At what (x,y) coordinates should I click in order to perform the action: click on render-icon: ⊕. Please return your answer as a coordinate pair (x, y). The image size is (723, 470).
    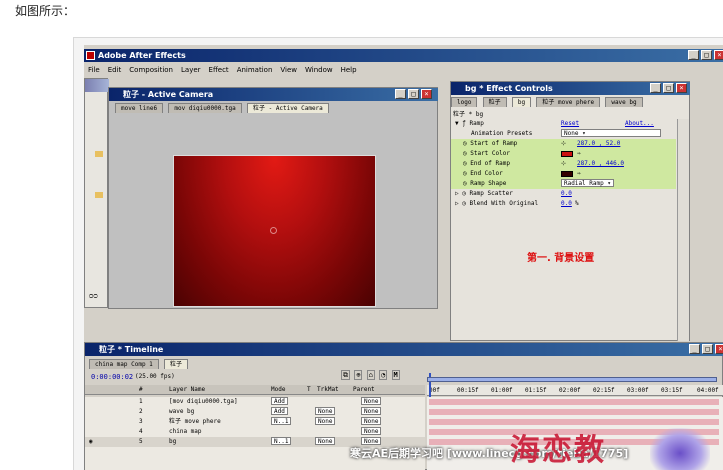
    Looking at the image, I should click on (358, 375).